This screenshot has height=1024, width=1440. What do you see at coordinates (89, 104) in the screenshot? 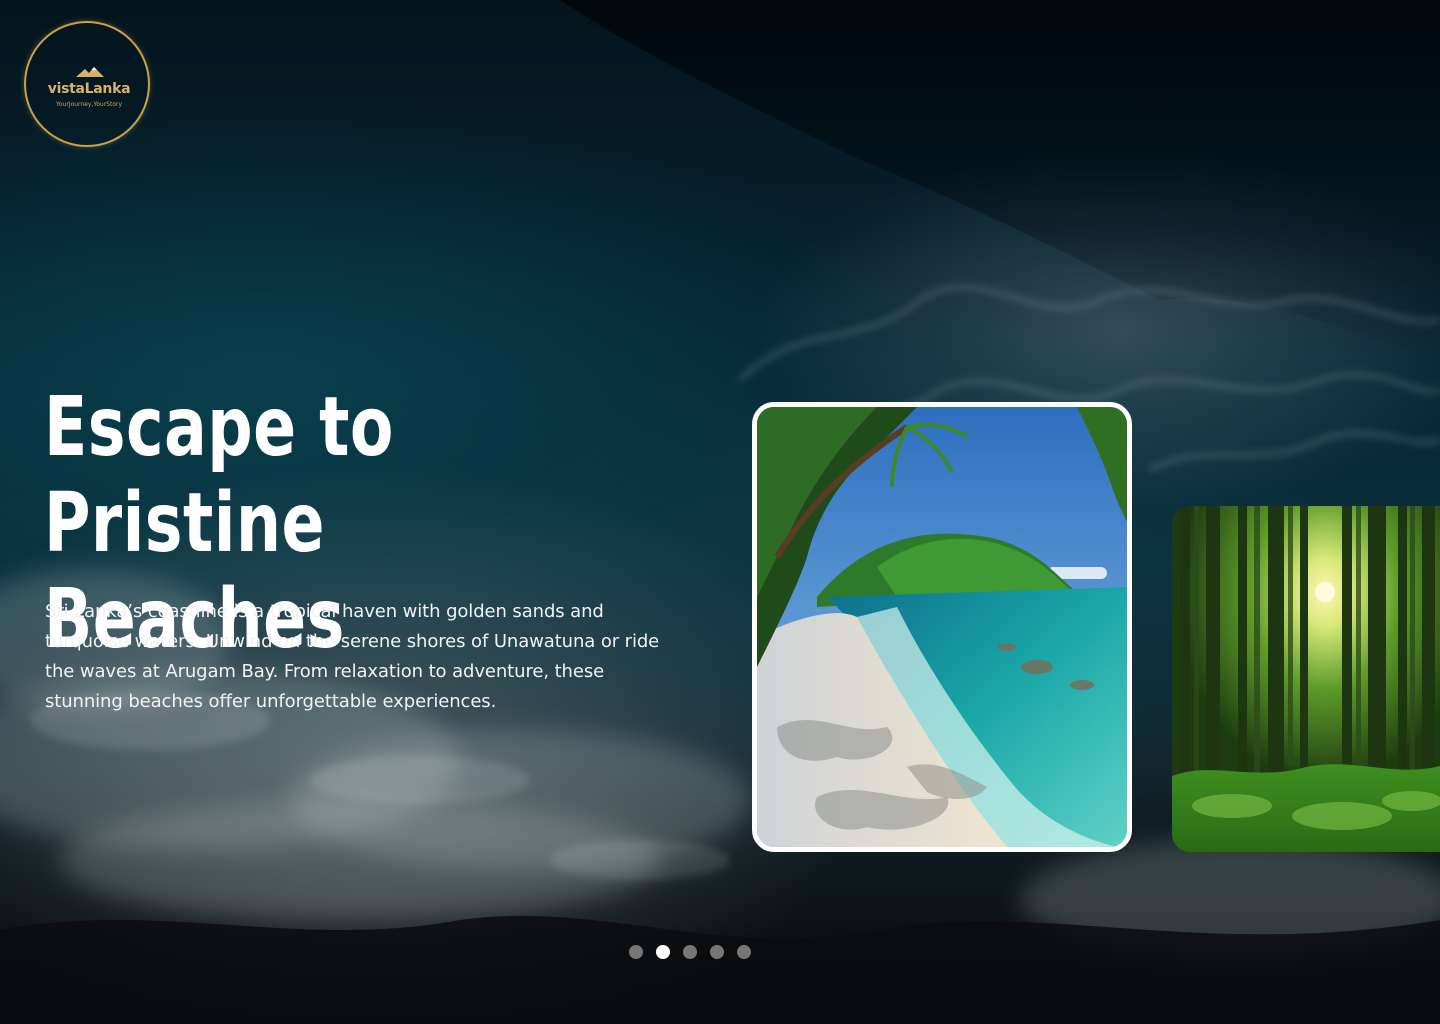
I see `brand-tagline: YourJourney,YourStory` at bounding box center [89, 104].